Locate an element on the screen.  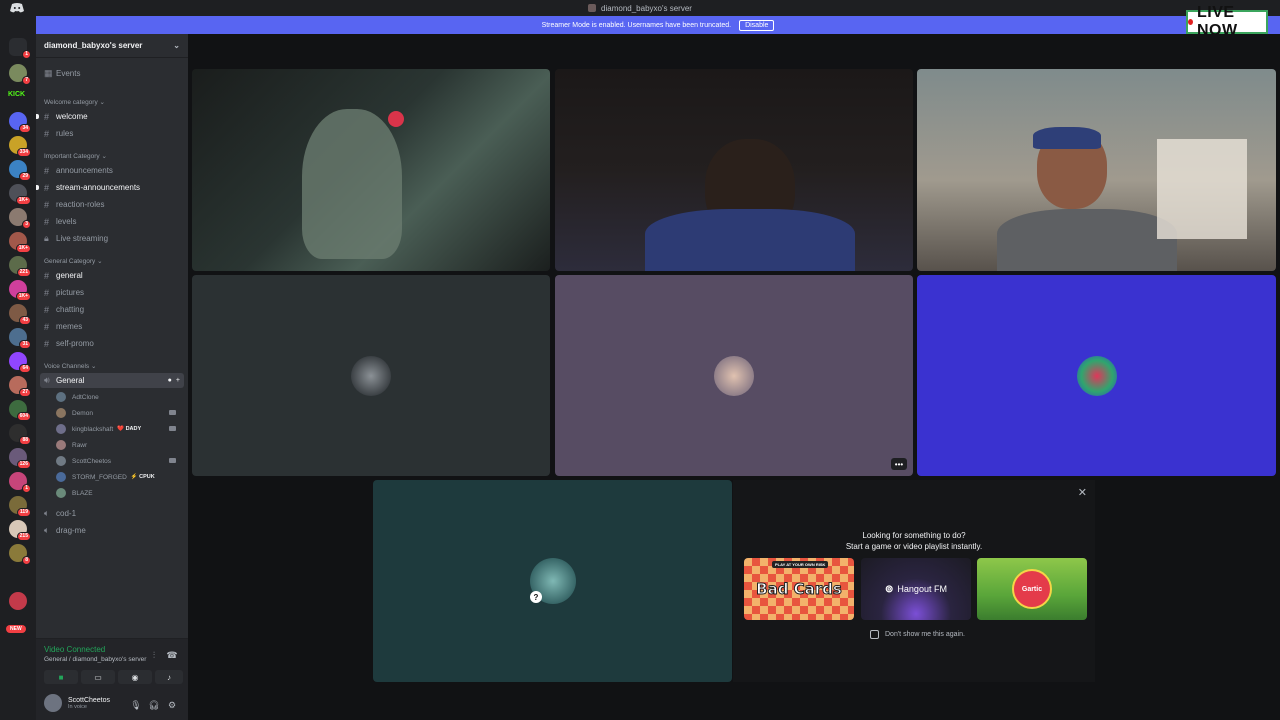
channel-levels: # levels is located at coordinates (112, 221).